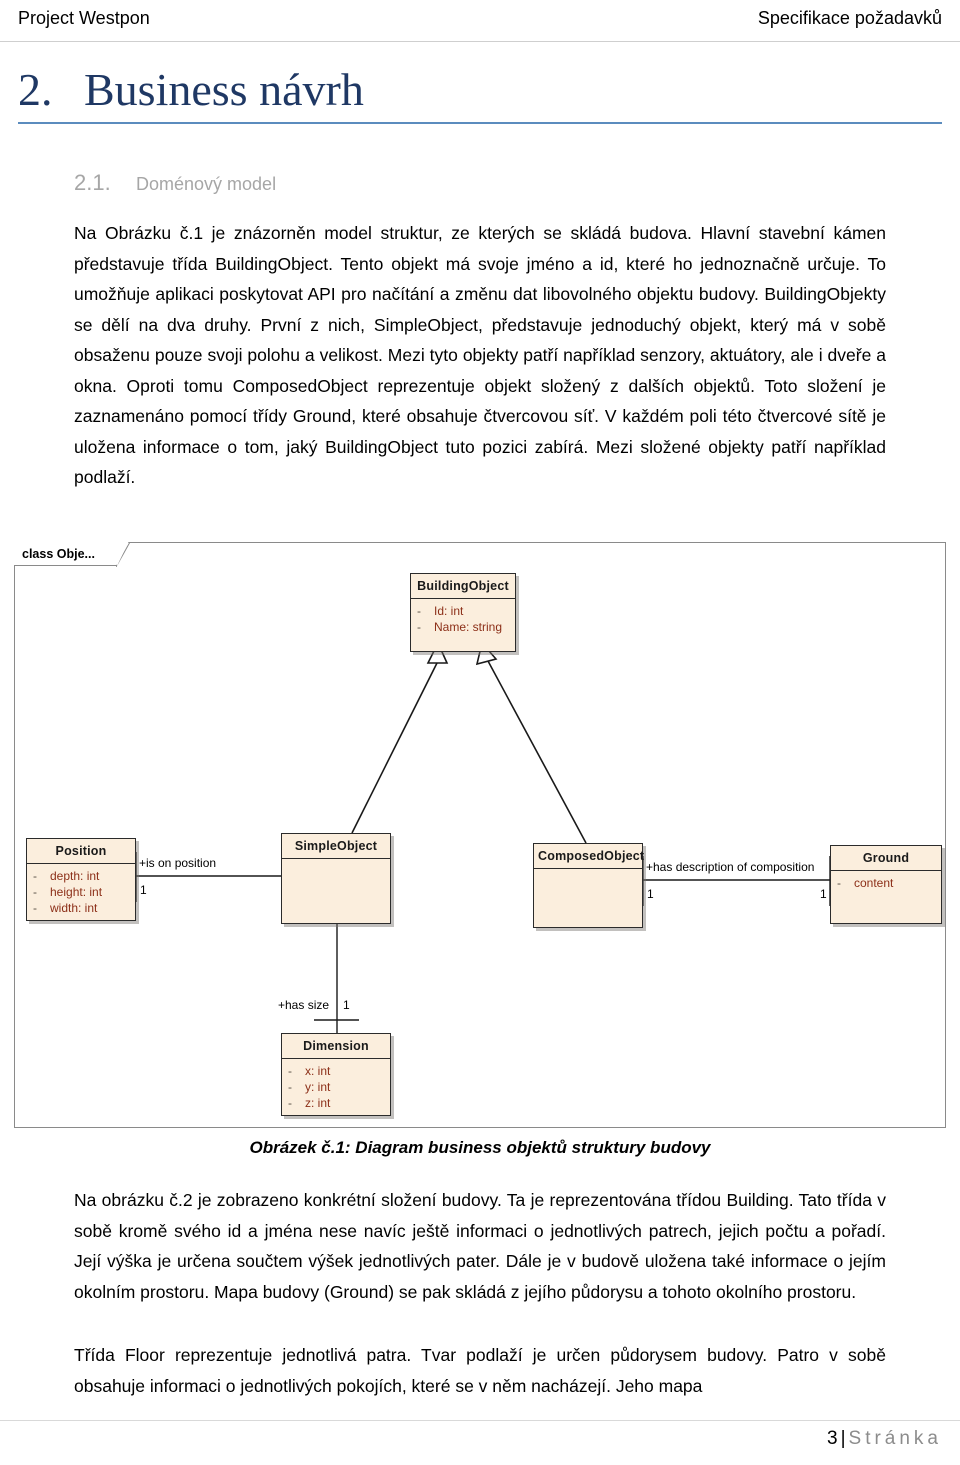 The width and height of the screenshot is (960, 1465). What do you see at coordinates (895, 1438) in the screenshot?
I see `footer-page-word: Stránka` at bounding box center [895, 1438].